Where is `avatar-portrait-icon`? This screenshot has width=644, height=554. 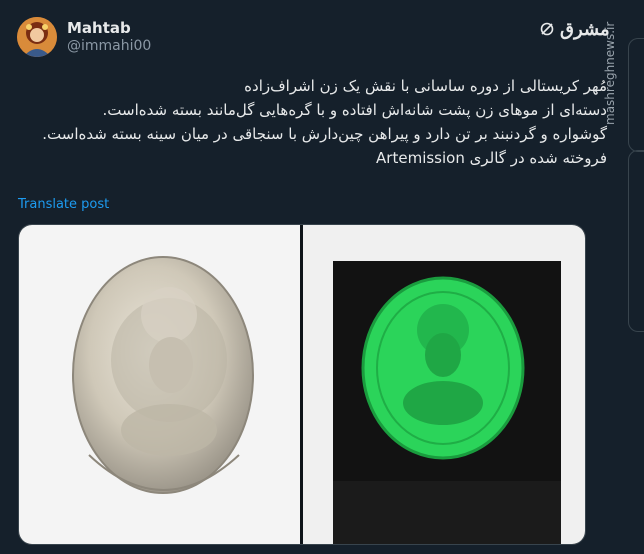 avatar-portrait-icon is located at coordinates (37, 37).